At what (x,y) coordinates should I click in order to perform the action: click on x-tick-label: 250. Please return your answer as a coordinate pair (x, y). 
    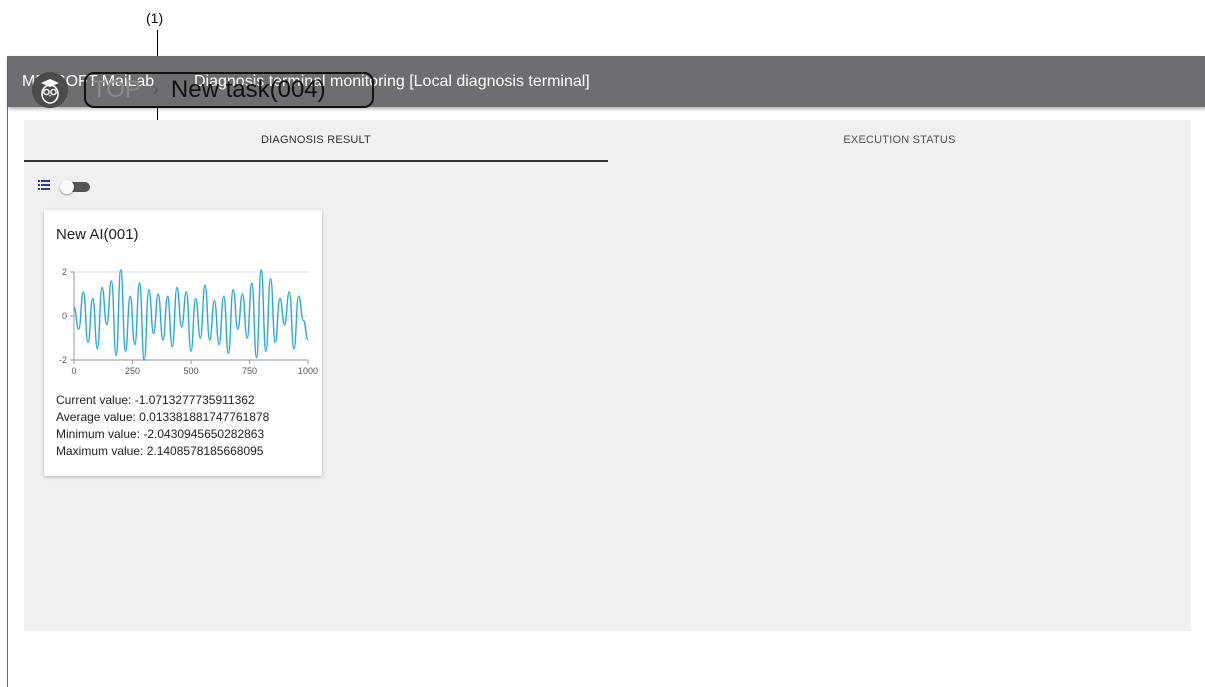
    Looking at the image, I should click on (132, 371).